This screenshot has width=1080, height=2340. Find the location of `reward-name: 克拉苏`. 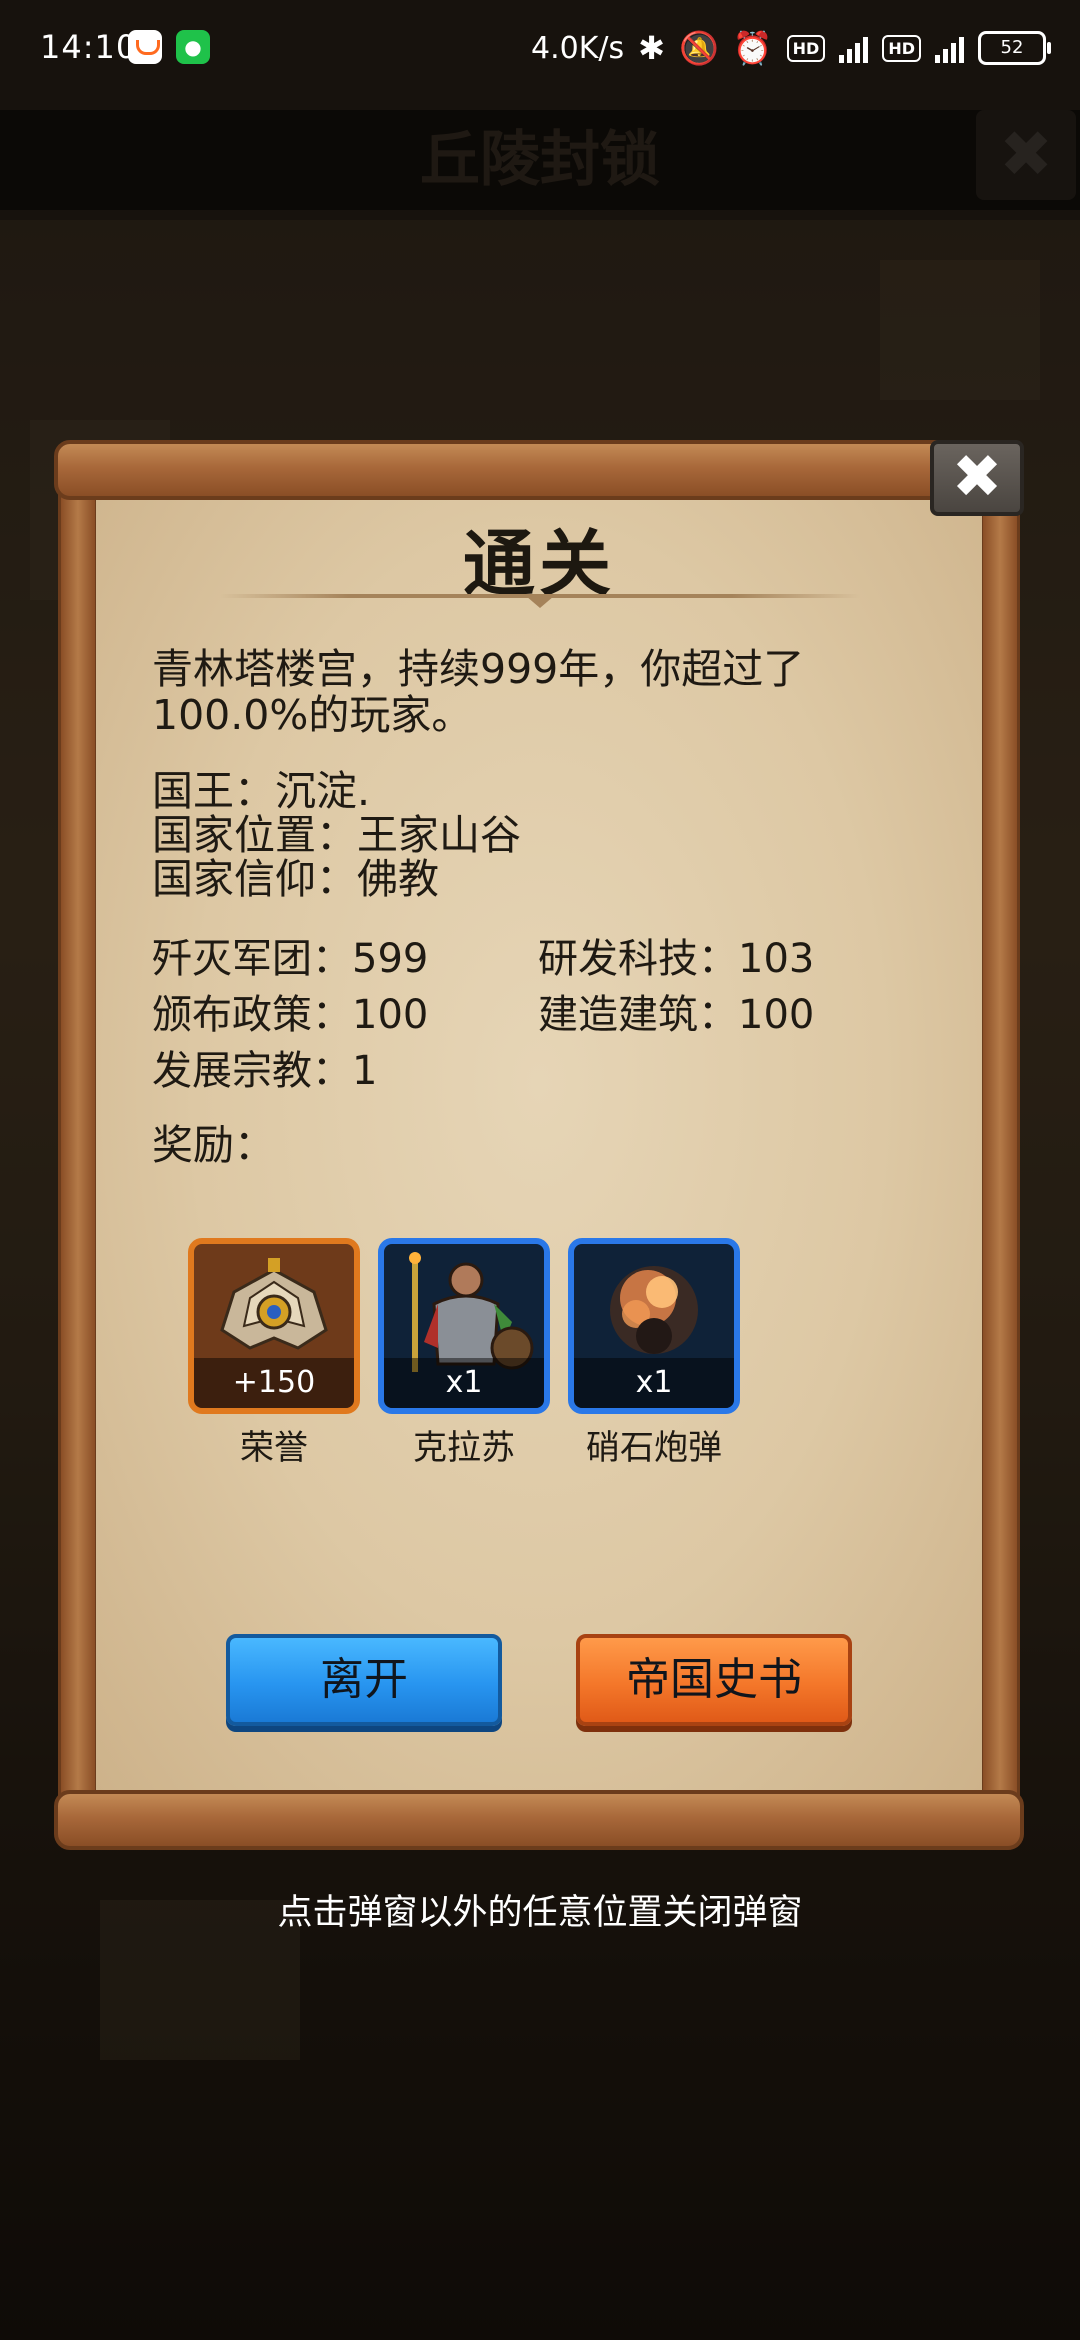

reward-name: 克拉苏 is located at coordinates (464, 1448).